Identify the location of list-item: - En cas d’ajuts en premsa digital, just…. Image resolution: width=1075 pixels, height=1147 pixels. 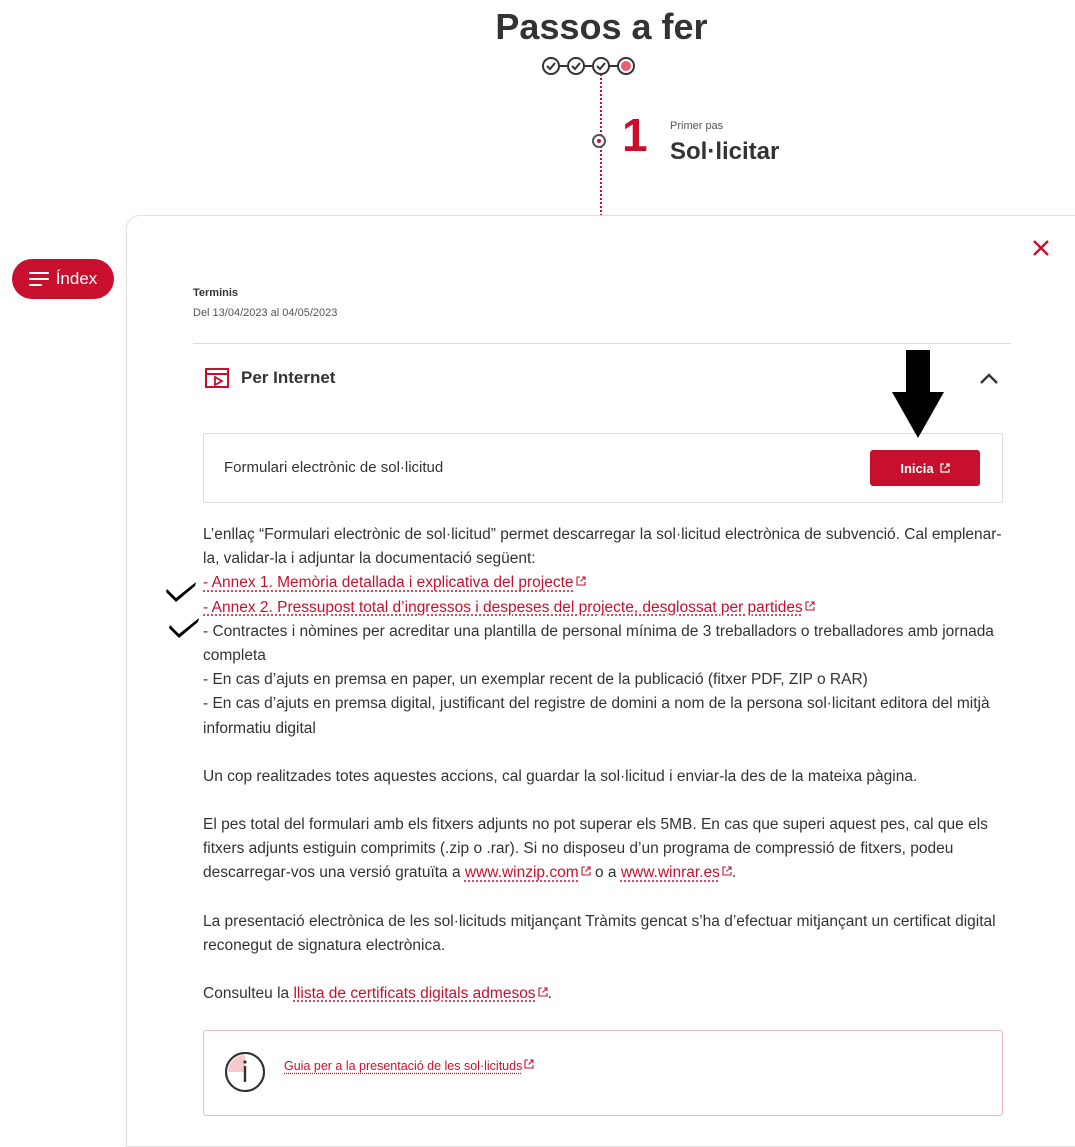
(596, 716).